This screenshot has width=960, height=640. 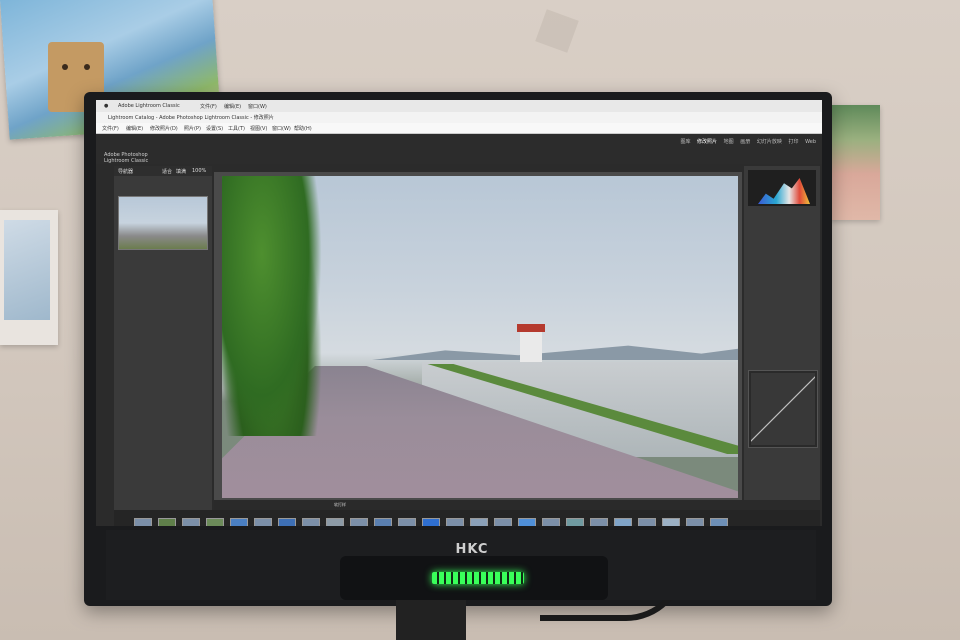 I want to click on menu-settings: 设置(S), so click(x=214, y=128).